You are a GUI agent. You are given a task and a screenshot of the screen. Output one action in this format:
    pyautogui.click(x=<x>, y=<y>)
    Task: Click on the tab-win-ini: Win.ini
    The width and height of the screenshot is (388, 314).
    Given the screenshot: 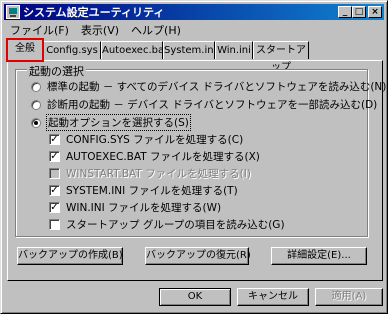 What is the action you would take?
    pyautogui.click(x=234, y=50)
    